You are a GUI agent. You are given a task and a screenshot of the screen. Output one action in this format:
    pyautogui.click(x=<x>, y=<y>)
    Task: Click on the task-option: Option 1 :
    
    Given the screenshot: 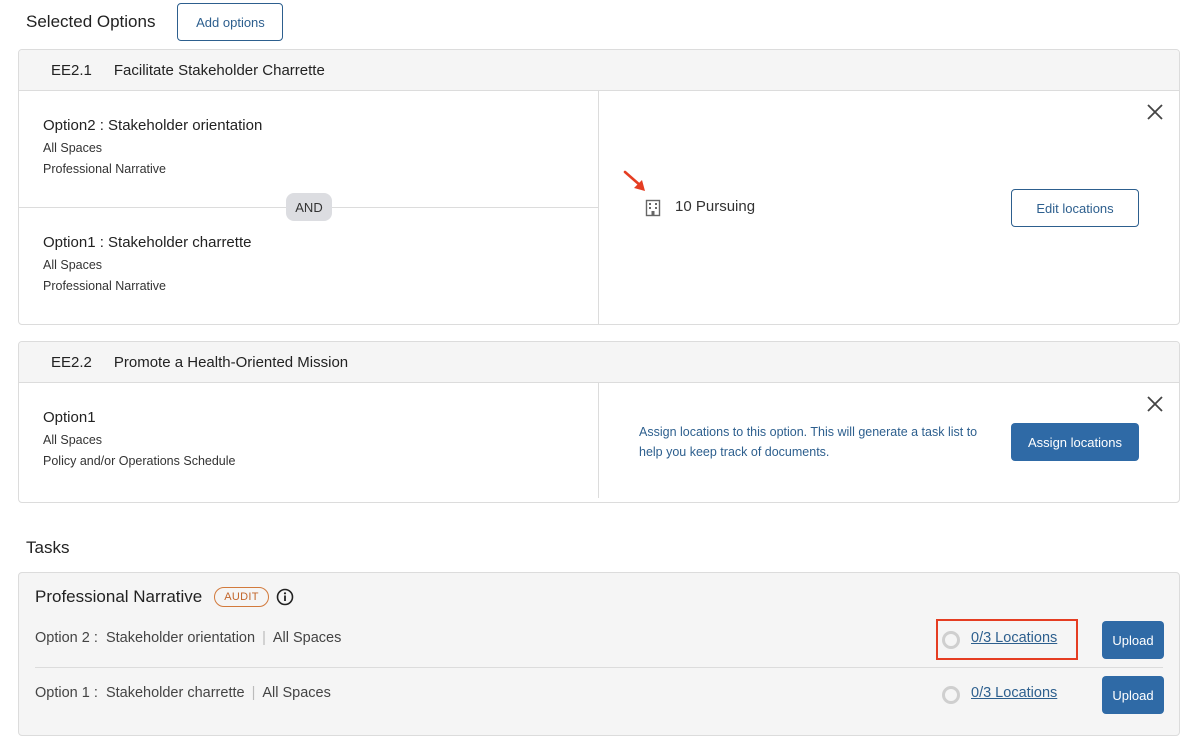 What is the action you would take?
    pyautogui.click(x=66, y=693)
    